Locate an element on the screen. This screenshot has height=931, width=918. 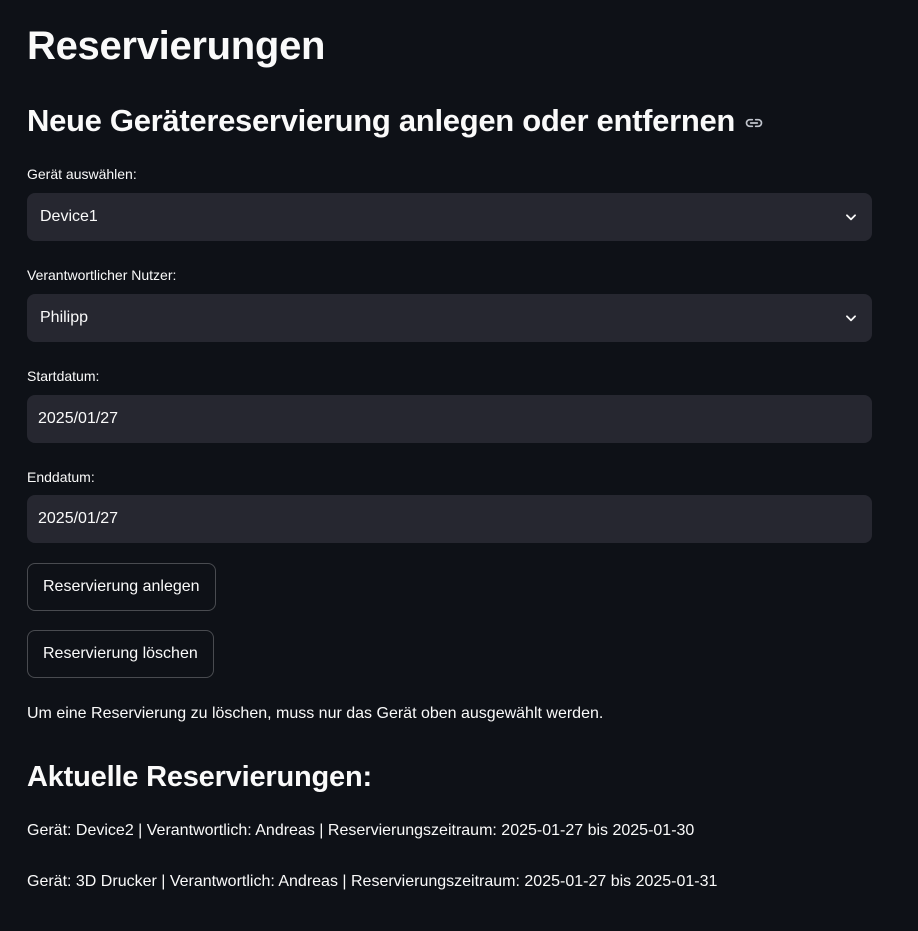
device-select-value: Device1 is located at coordinates (69, 216).